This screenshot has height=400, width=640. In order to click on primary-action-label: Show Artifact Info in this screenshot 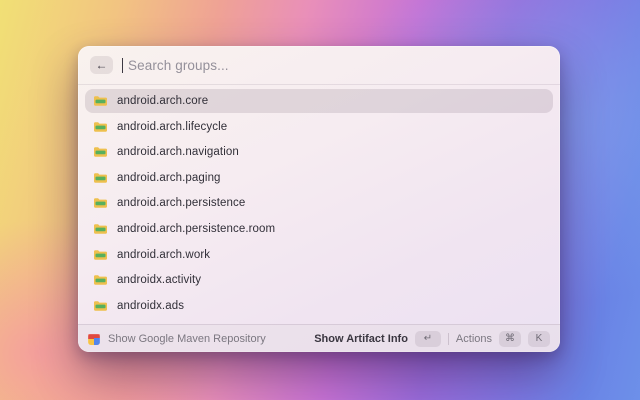, I will do `click(361, 339)`.